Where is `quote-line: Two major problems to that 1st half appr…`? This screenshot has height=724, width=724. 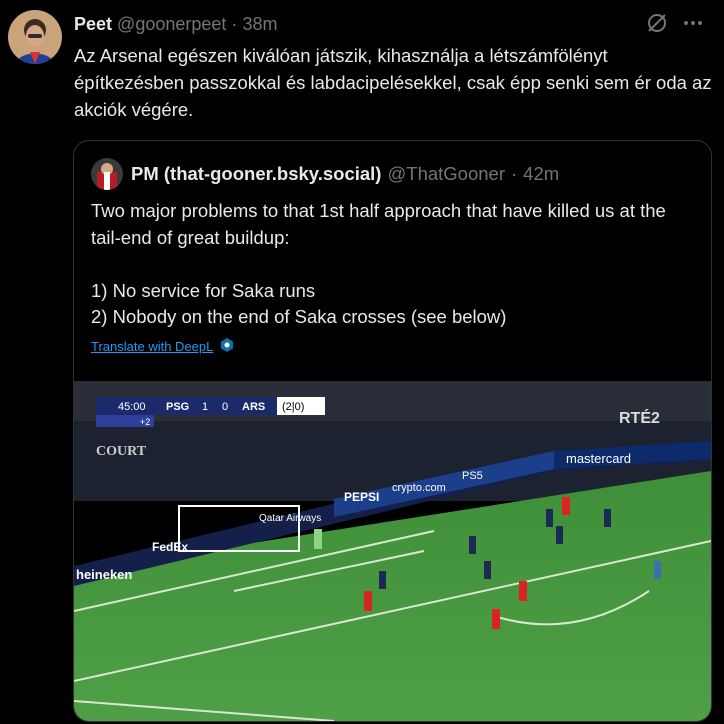 quote-line: Two major problems to that 1st half appr… is located at coordinates (378, 224).